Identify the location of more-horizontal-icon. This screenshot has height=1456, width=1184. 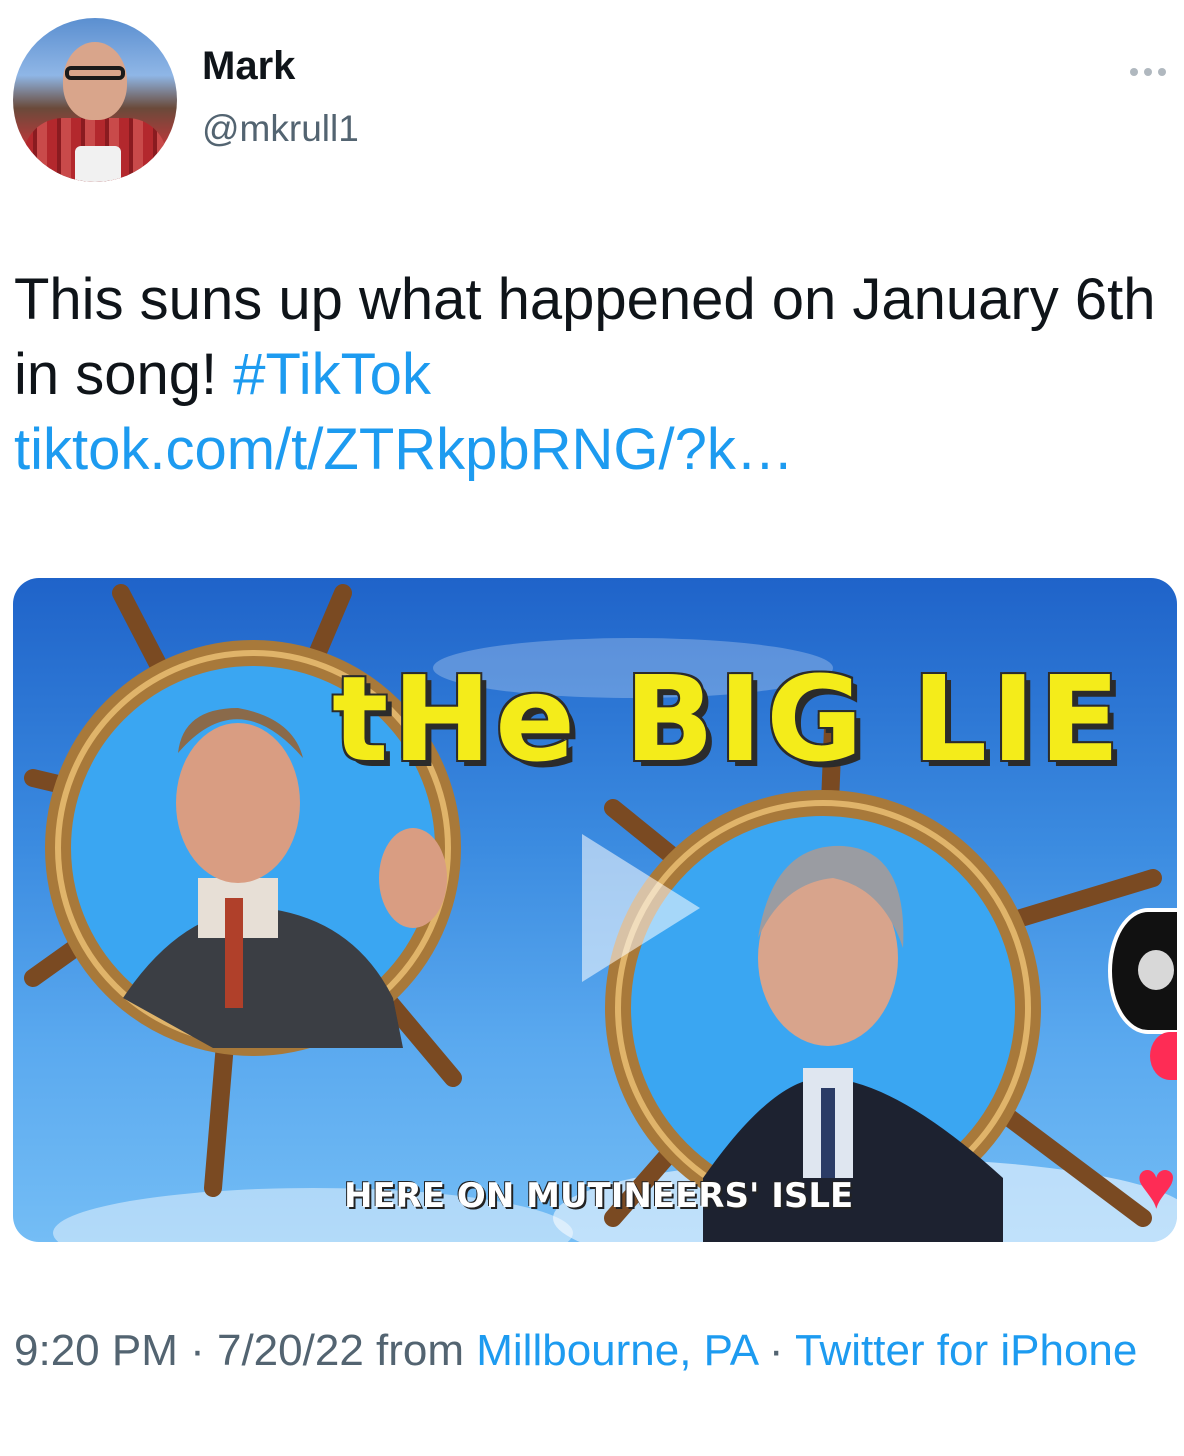
(1148, 72).